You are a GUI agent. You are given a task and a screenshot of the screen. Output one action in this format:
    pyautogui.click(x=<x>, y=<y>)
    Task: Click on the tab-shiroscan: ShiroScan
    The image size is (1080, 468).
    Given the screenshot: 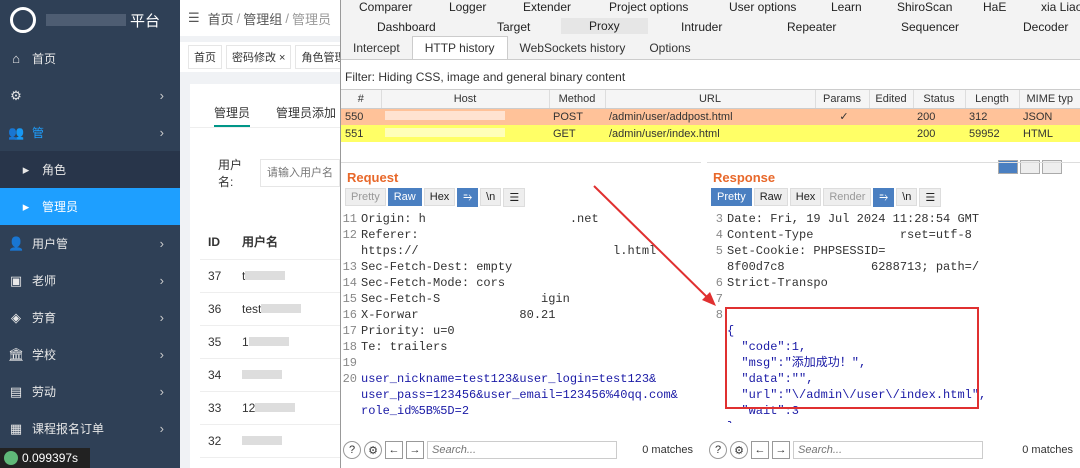 What is the action you would take?
    pyautogui.click(x=924, y=7)
    